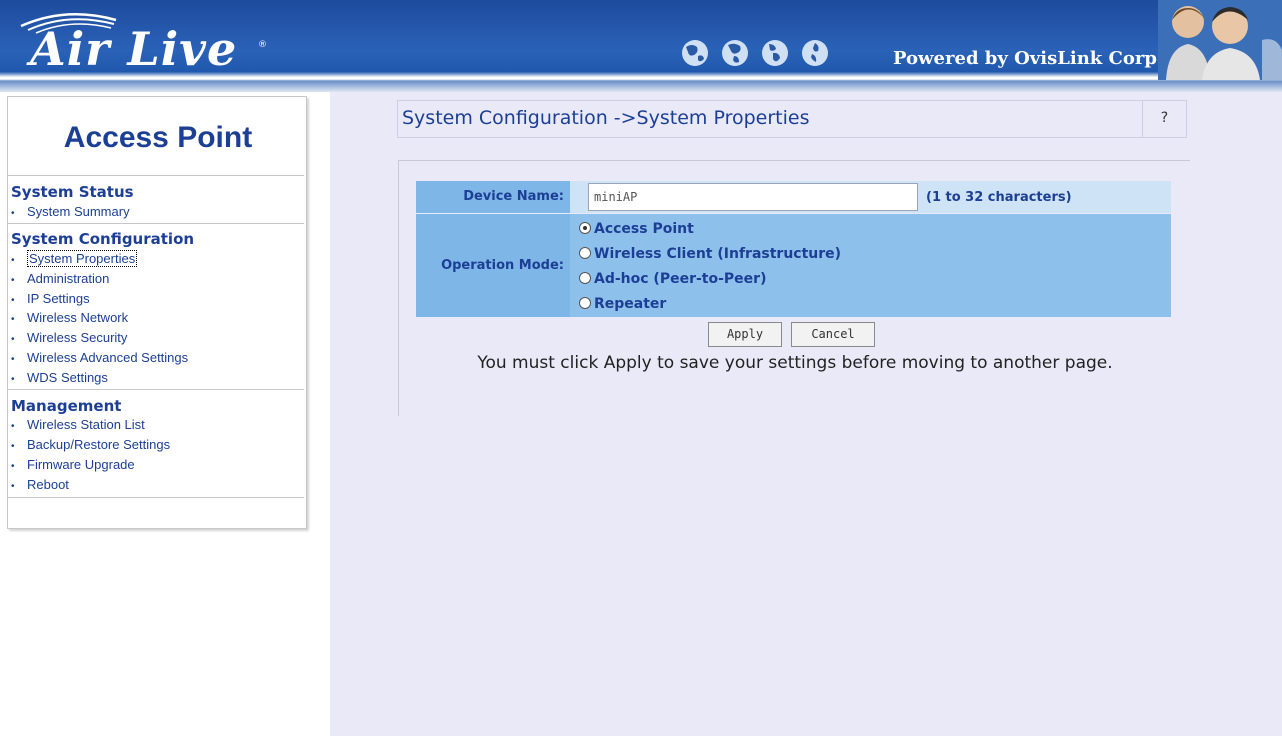 Image resolution: width=1282 pixels, height=736 pixels. I want to click on sidebar-title: Access Point, so click(158, 137).